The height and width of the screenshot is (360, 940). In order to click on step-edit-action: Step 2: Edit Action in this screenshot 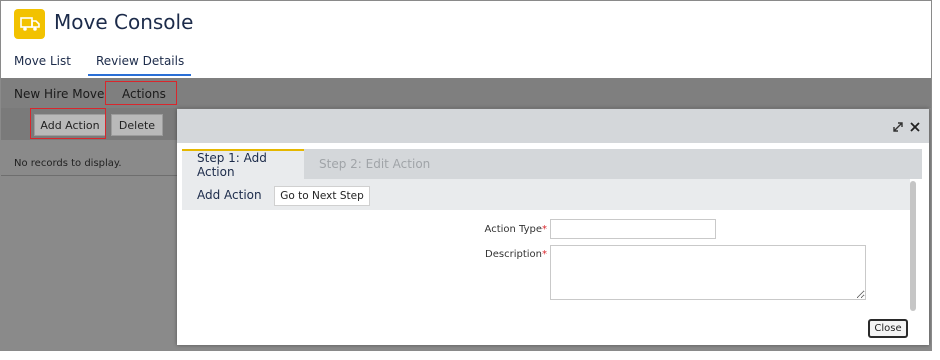, I will do `click(379, 164)`.